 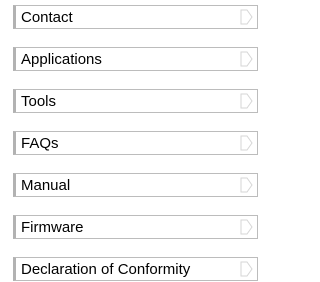 What do you see at coordinates (40, 143) in the screenshot?
I see `menu-item-label: FAQs` at bounding box center [40, 143].